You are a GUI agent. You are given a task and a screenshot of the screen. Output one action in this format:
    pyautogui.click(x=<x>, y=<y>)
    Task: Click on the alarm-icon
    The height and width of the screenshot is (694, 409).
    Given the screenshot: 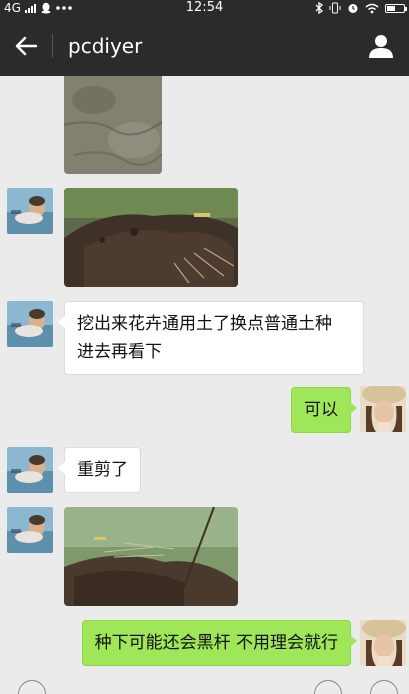 What is the action you would take?
    pyautogui.click(x=353, y=8)
    